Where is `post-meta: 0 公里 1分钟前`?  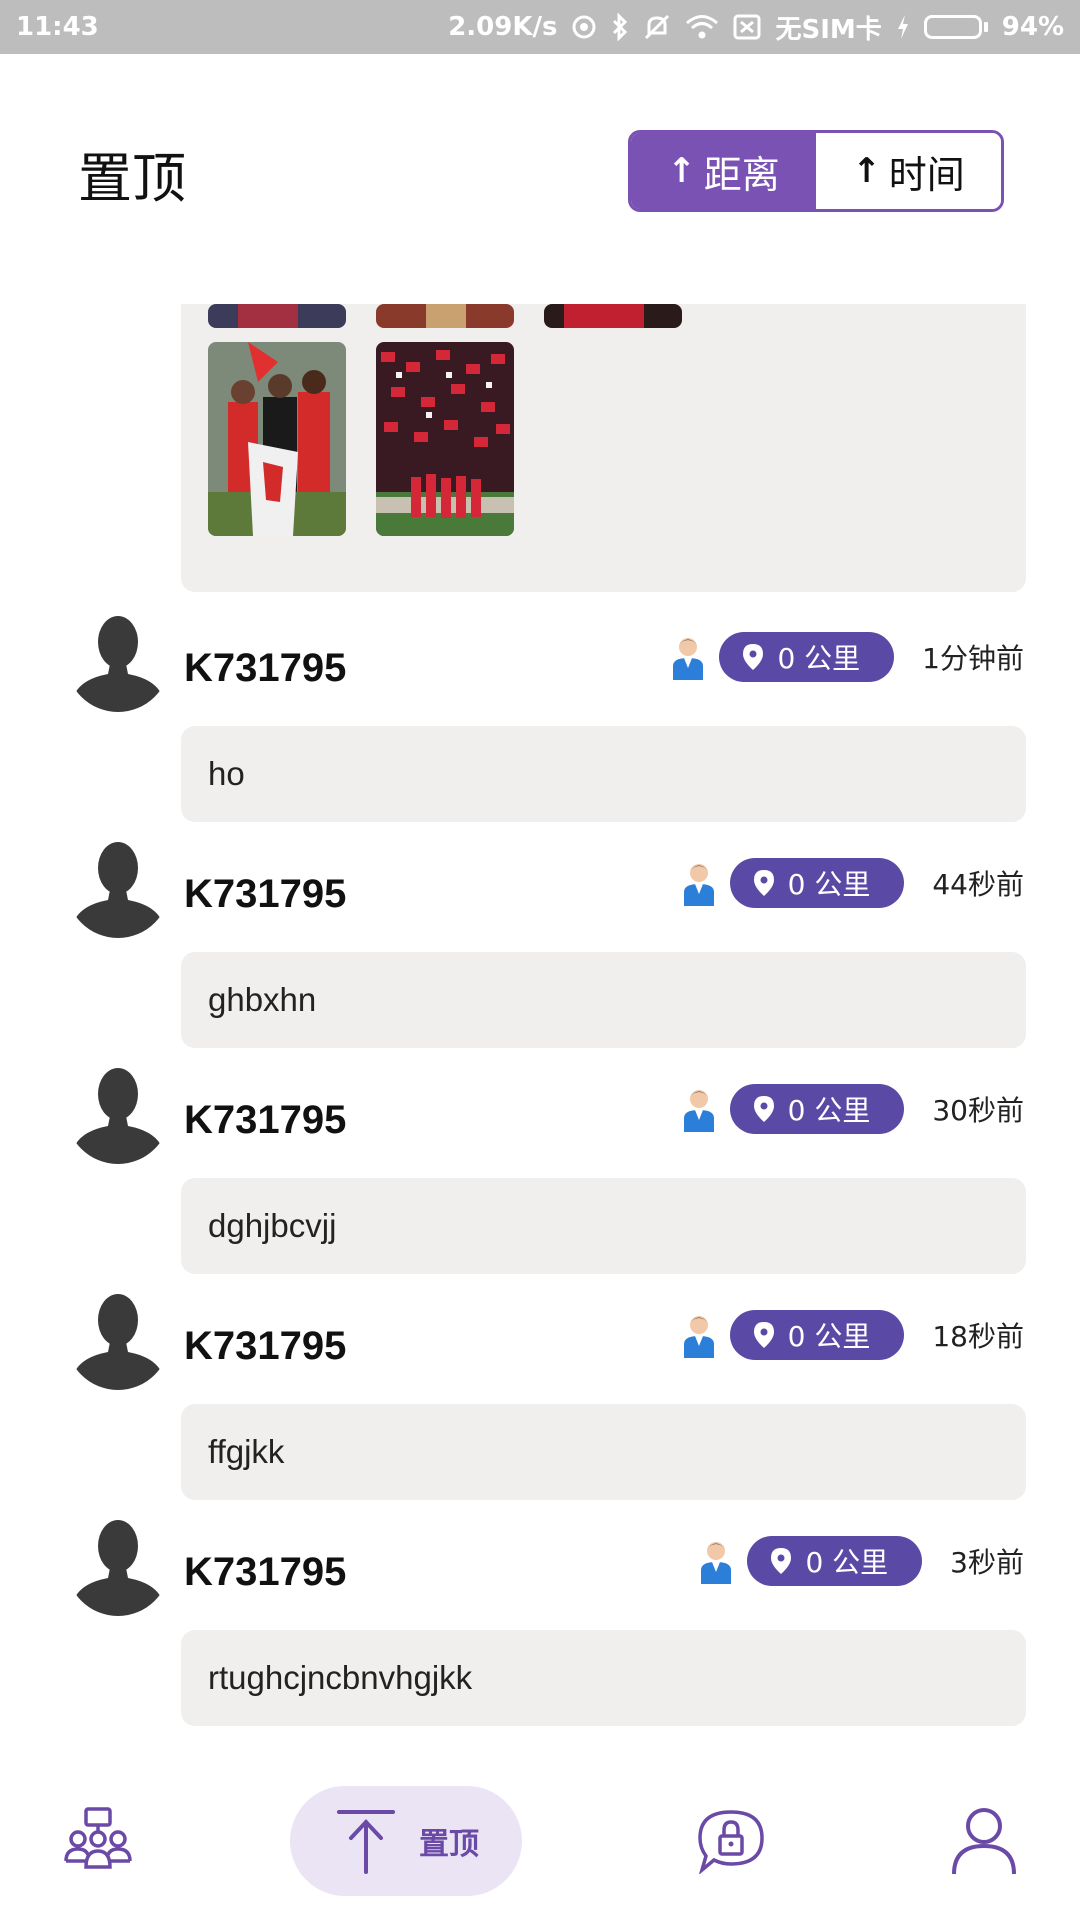 post-meta: 0 公里 1分钟前 is located at coordinates (847, 657).